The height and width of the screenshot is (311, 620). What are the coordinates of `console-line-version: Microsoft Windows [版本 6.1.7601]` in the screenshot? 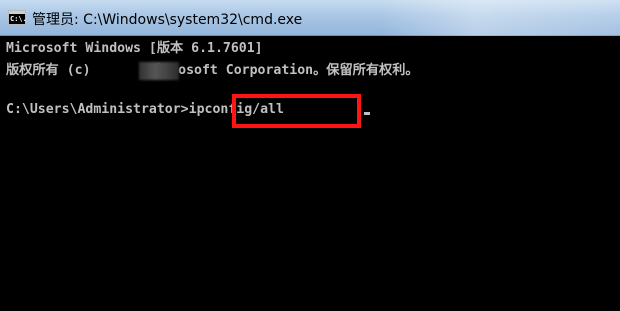 It's located at (134, 49).